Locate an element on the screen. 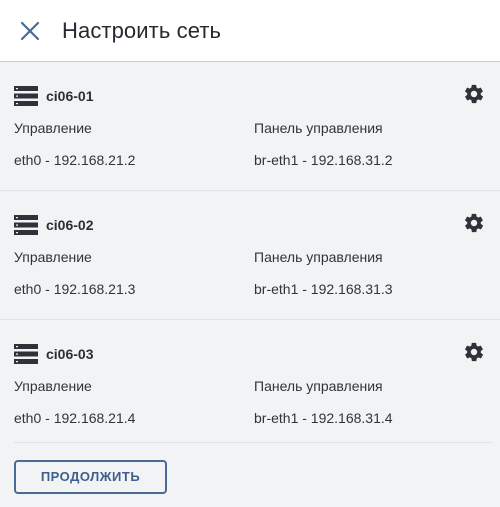  node-name: ci06-03 is located at coordinates (70, 354).